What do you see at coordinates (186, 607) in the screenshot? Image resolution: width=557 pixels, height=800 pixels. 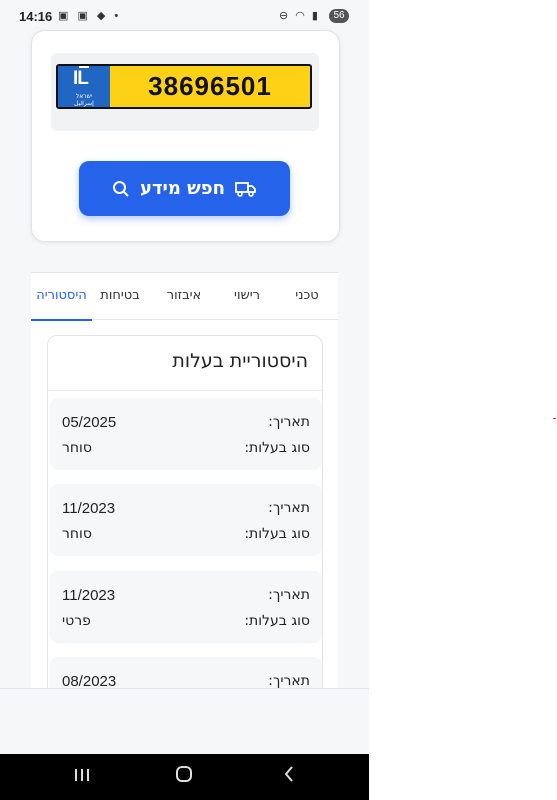 I see `history-entry: תאריך: 11/2023 סוג בעלות: פרטי` at bounding box center [186, 607].